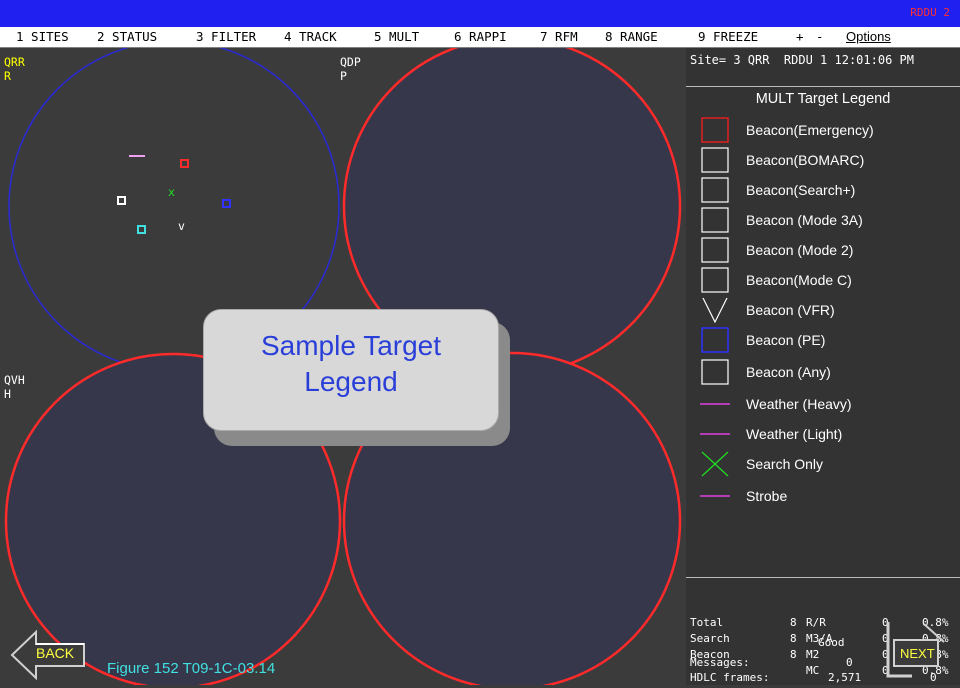 The height and width of the screenshot is (688, 960). Describe the element at coordinates (14, 380) in the screenshot. I see `site-label-qvh: QVH` at that location.